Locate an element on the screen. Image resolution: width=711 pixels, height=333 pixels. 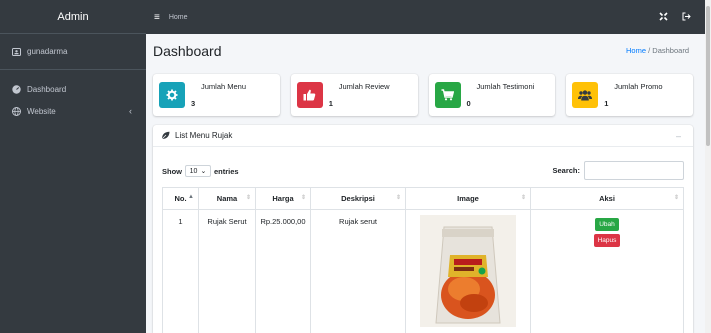
rujak-product-image is located at coordinates (468, 271).